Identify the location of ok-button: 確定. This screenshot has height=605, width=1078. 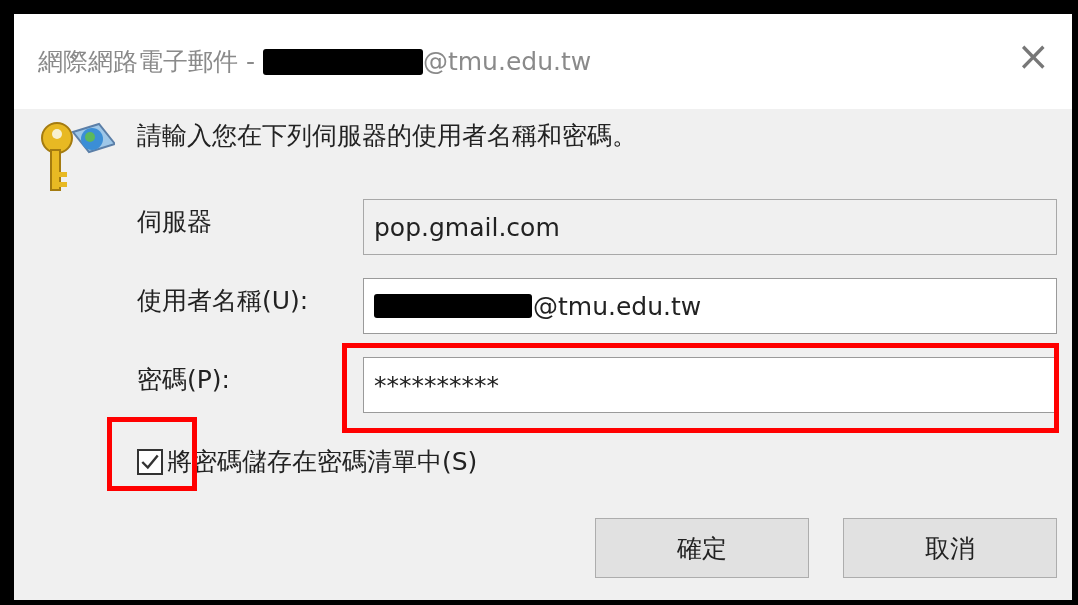
(702, 548).